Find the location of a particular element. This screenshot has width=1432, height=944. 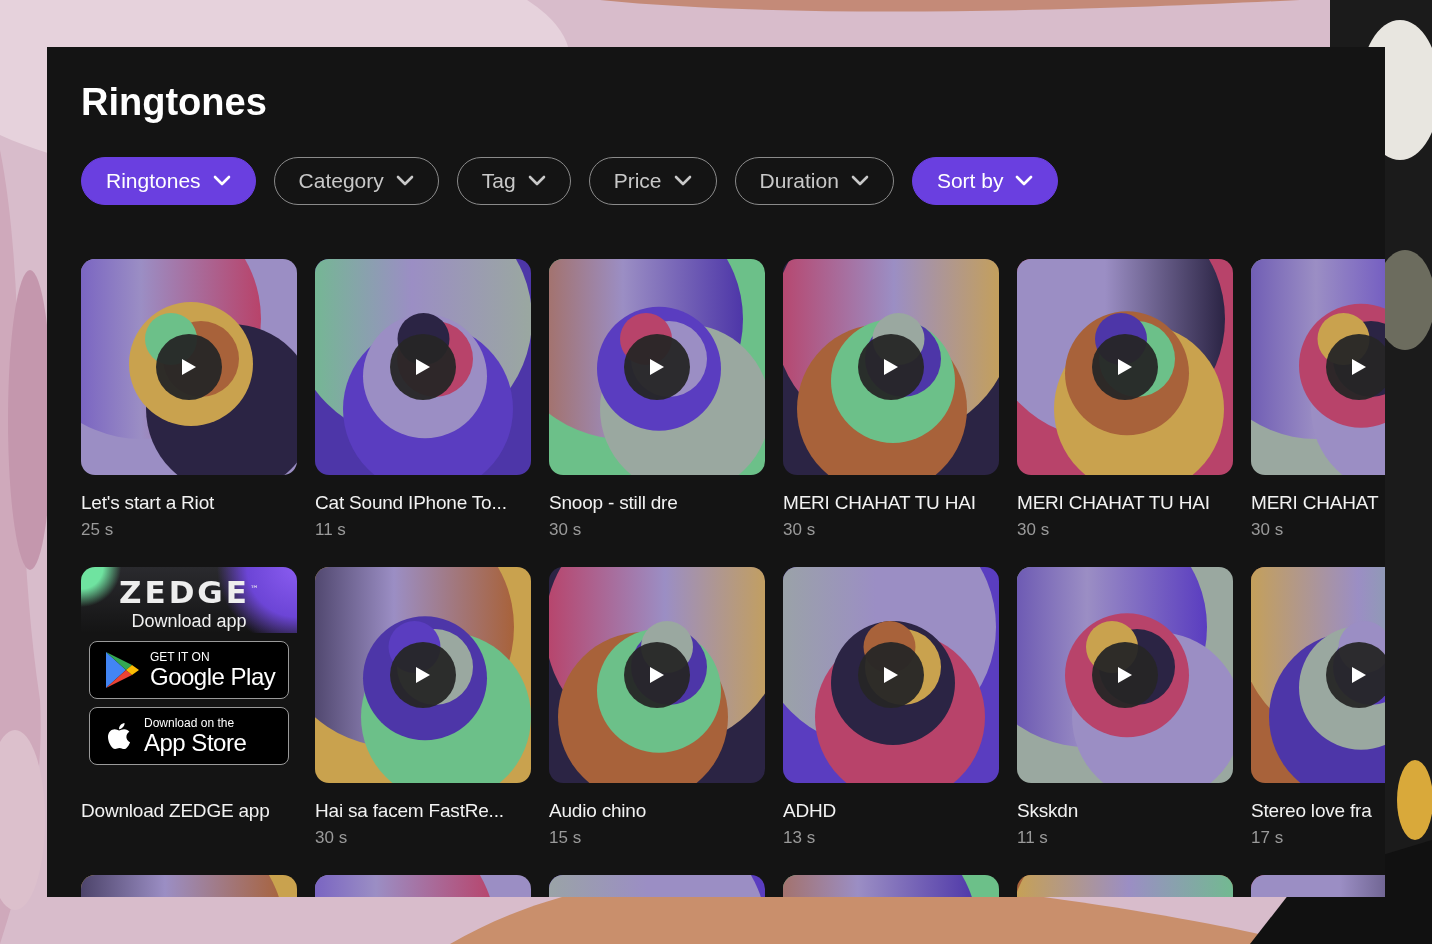

google-play-badge: GET IT ON Google Play is located at coordinates (189, 670).